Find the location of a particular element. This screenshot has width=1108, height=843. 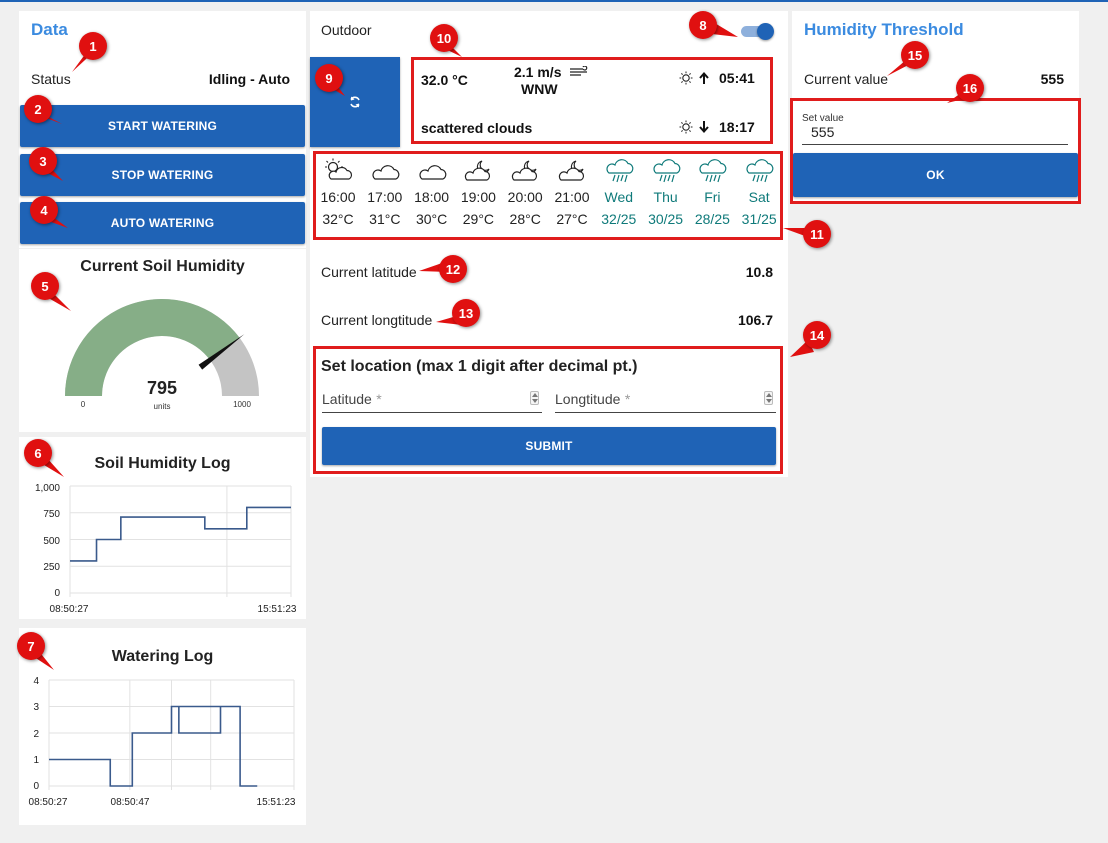

annotation-badge-6: 6 is located at coordinates (38, 453).